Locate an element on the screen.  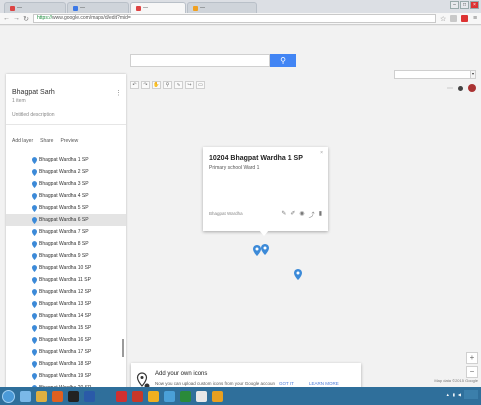
more-options-icon: ⋮ is located at coordinates (118, 93).